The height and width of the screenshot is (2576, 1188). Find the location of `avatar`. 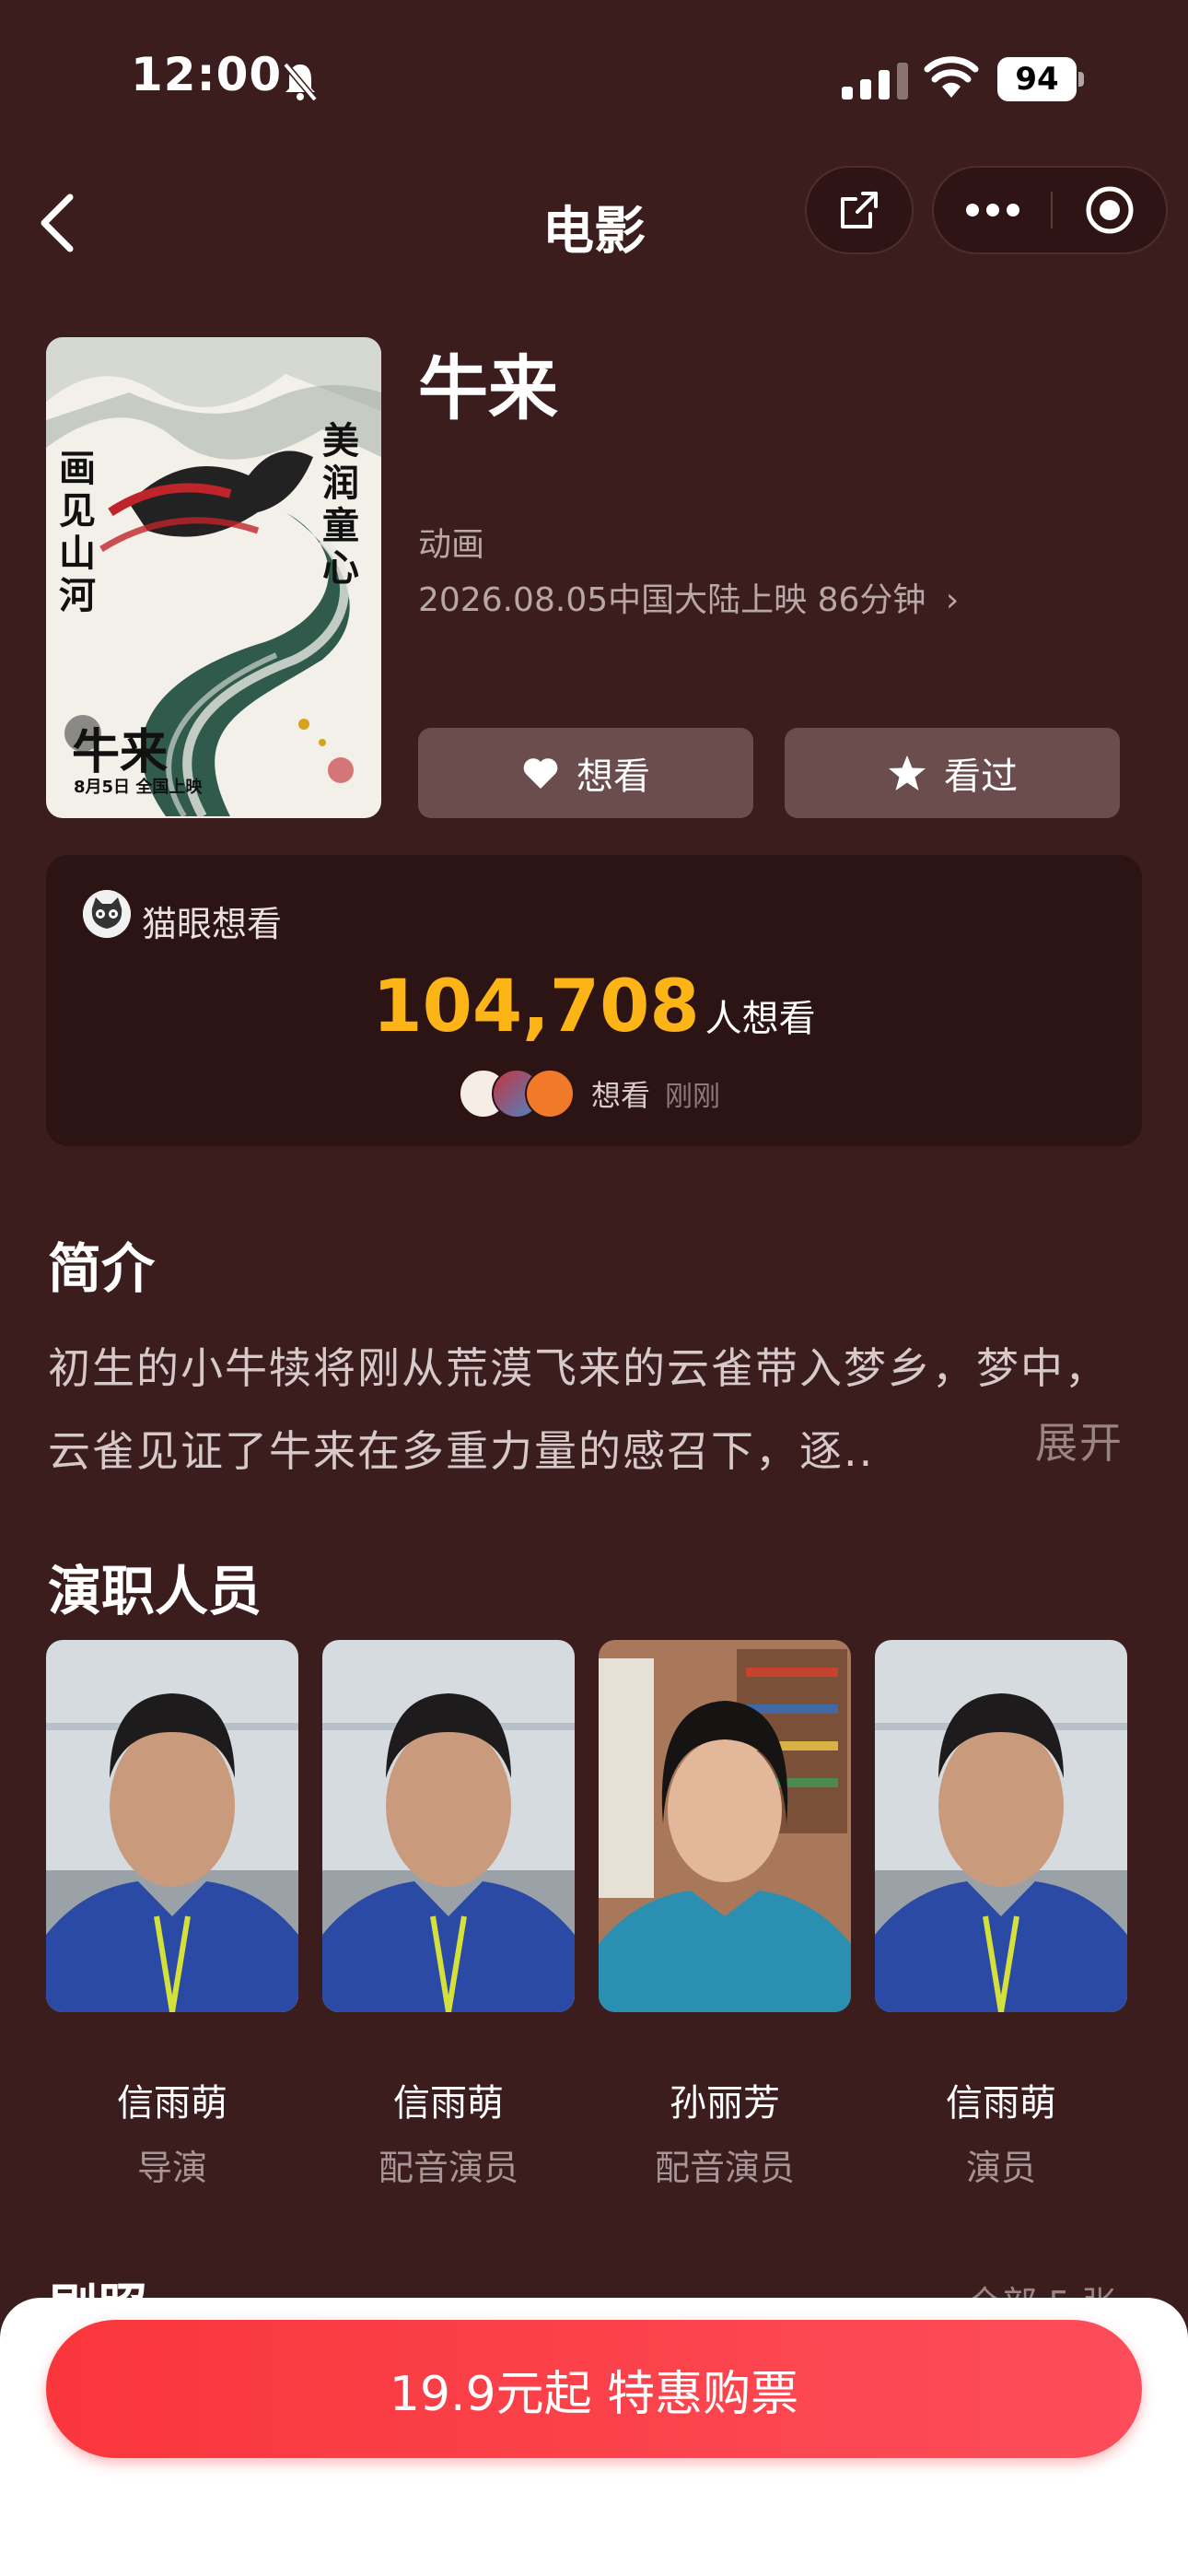

avatar is located at coordinates (550, 1093).